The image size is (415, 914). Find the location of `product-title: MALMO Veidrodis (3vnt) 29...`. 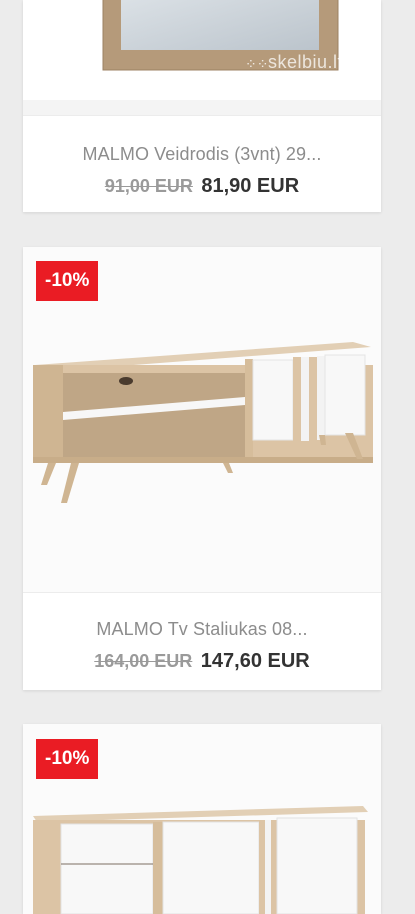

product-title: MALMO Veidrodis (3vnt) 29... is located at coordinates (202, 154).